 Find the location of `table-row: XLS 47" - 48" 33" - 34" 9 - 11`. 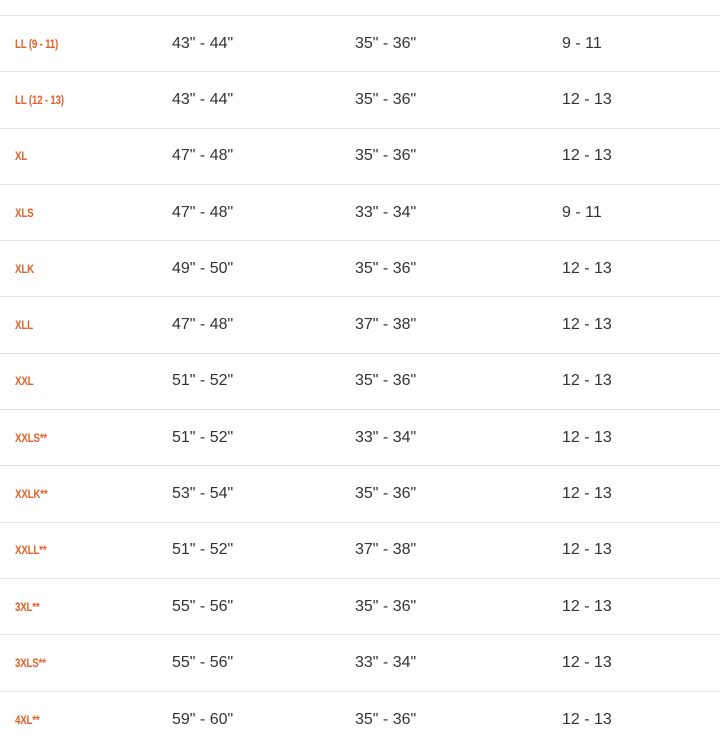

table-row: XLS 47" - 48" 33" - 34" 9 - 11 is located at coordinates (360, 213).